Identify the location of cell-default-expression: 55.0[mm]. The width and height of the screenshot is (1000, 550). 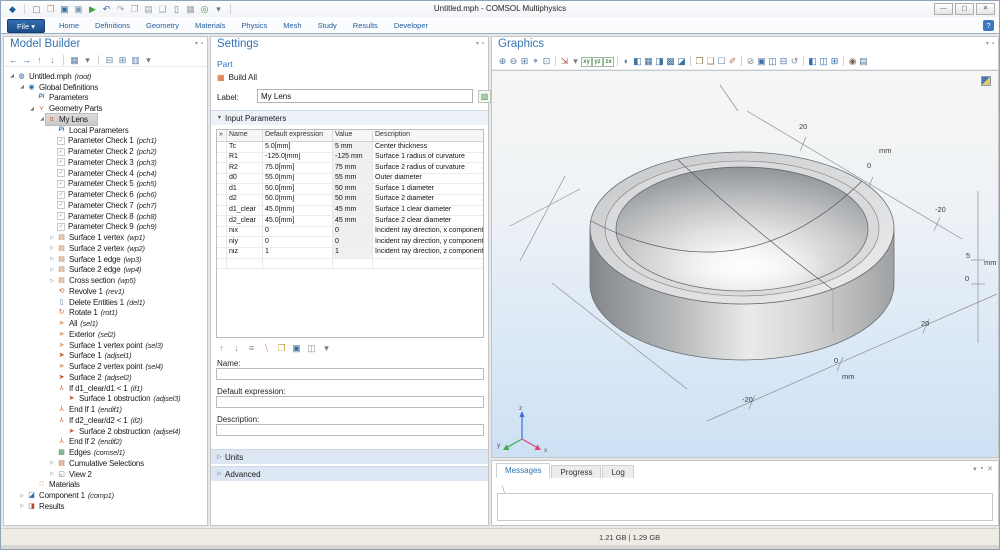
(298, 178).